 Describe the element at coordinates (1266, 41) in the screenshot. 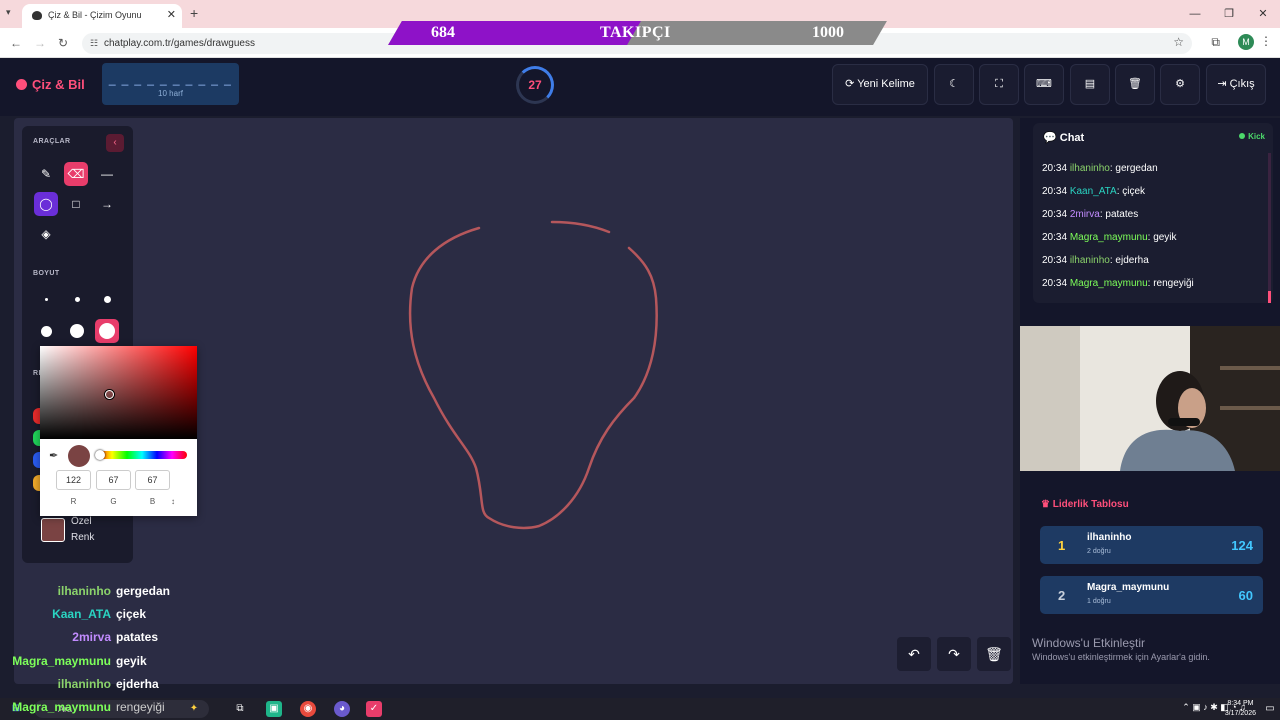

I see `browser-menu-icon: ⋮` at that location.